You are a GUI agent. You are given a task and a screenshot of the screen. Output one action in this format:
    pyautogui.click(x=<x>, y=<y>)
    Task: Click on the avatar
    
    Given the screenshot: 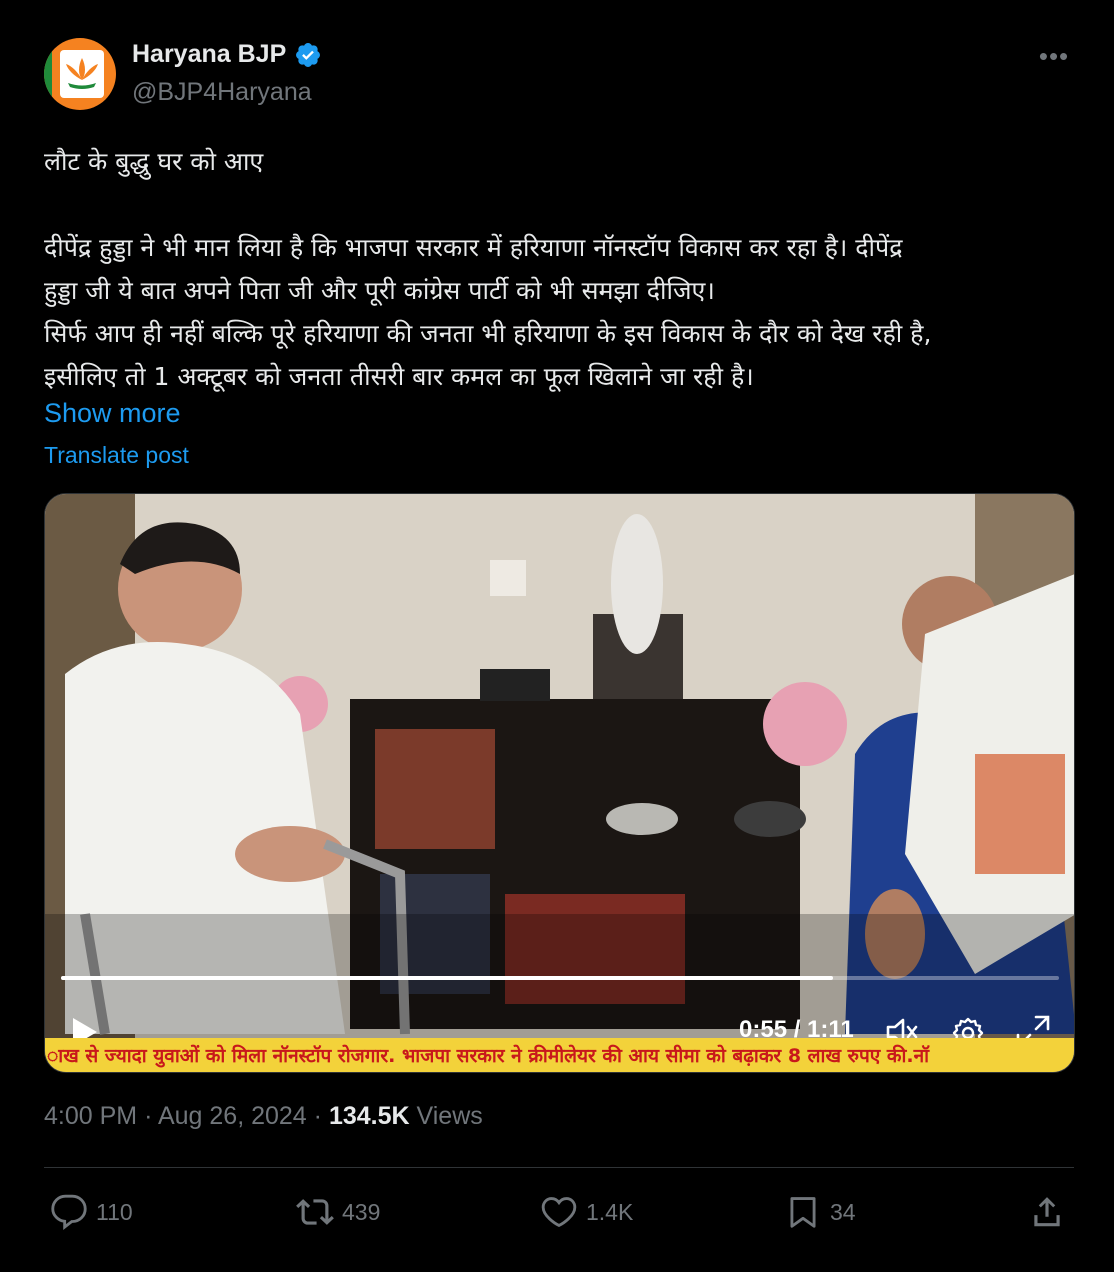 What is the action you would take?
    pyautogui.click(x=80, y=74)
    